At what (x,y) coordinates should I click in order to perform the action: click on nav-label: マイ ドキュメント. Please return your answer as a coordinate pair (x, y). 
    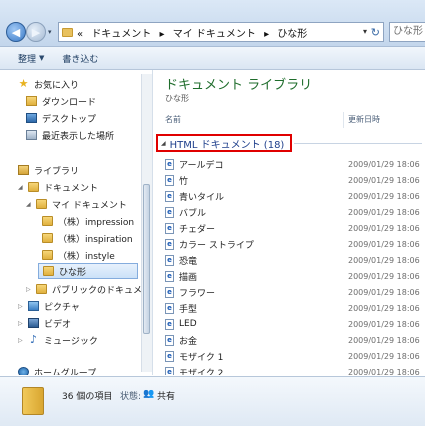
    Looking at the image, I should click on (89, 205).